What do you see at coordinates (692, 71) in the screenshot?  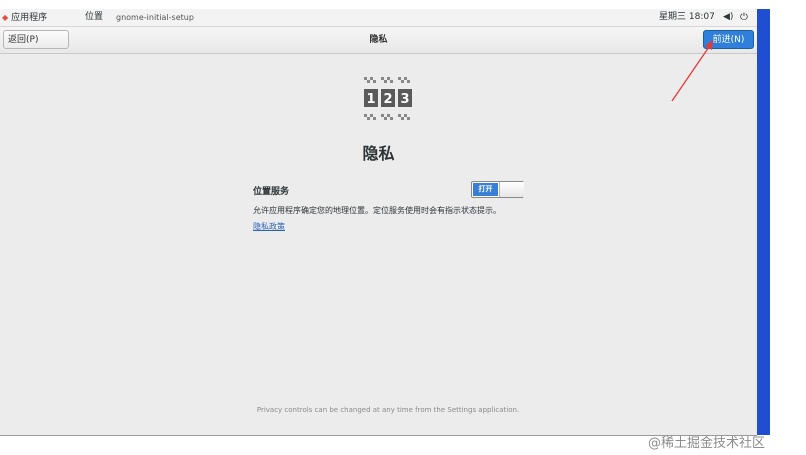 I see `annotation-arrow` at bounding box center [692, 71].